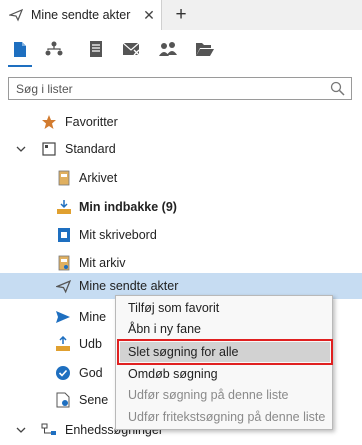 The height and width of the screenshot is (445, 362). Describe the element at coordinates (164, 88) in the screenshot. I see `search-input` at that location.